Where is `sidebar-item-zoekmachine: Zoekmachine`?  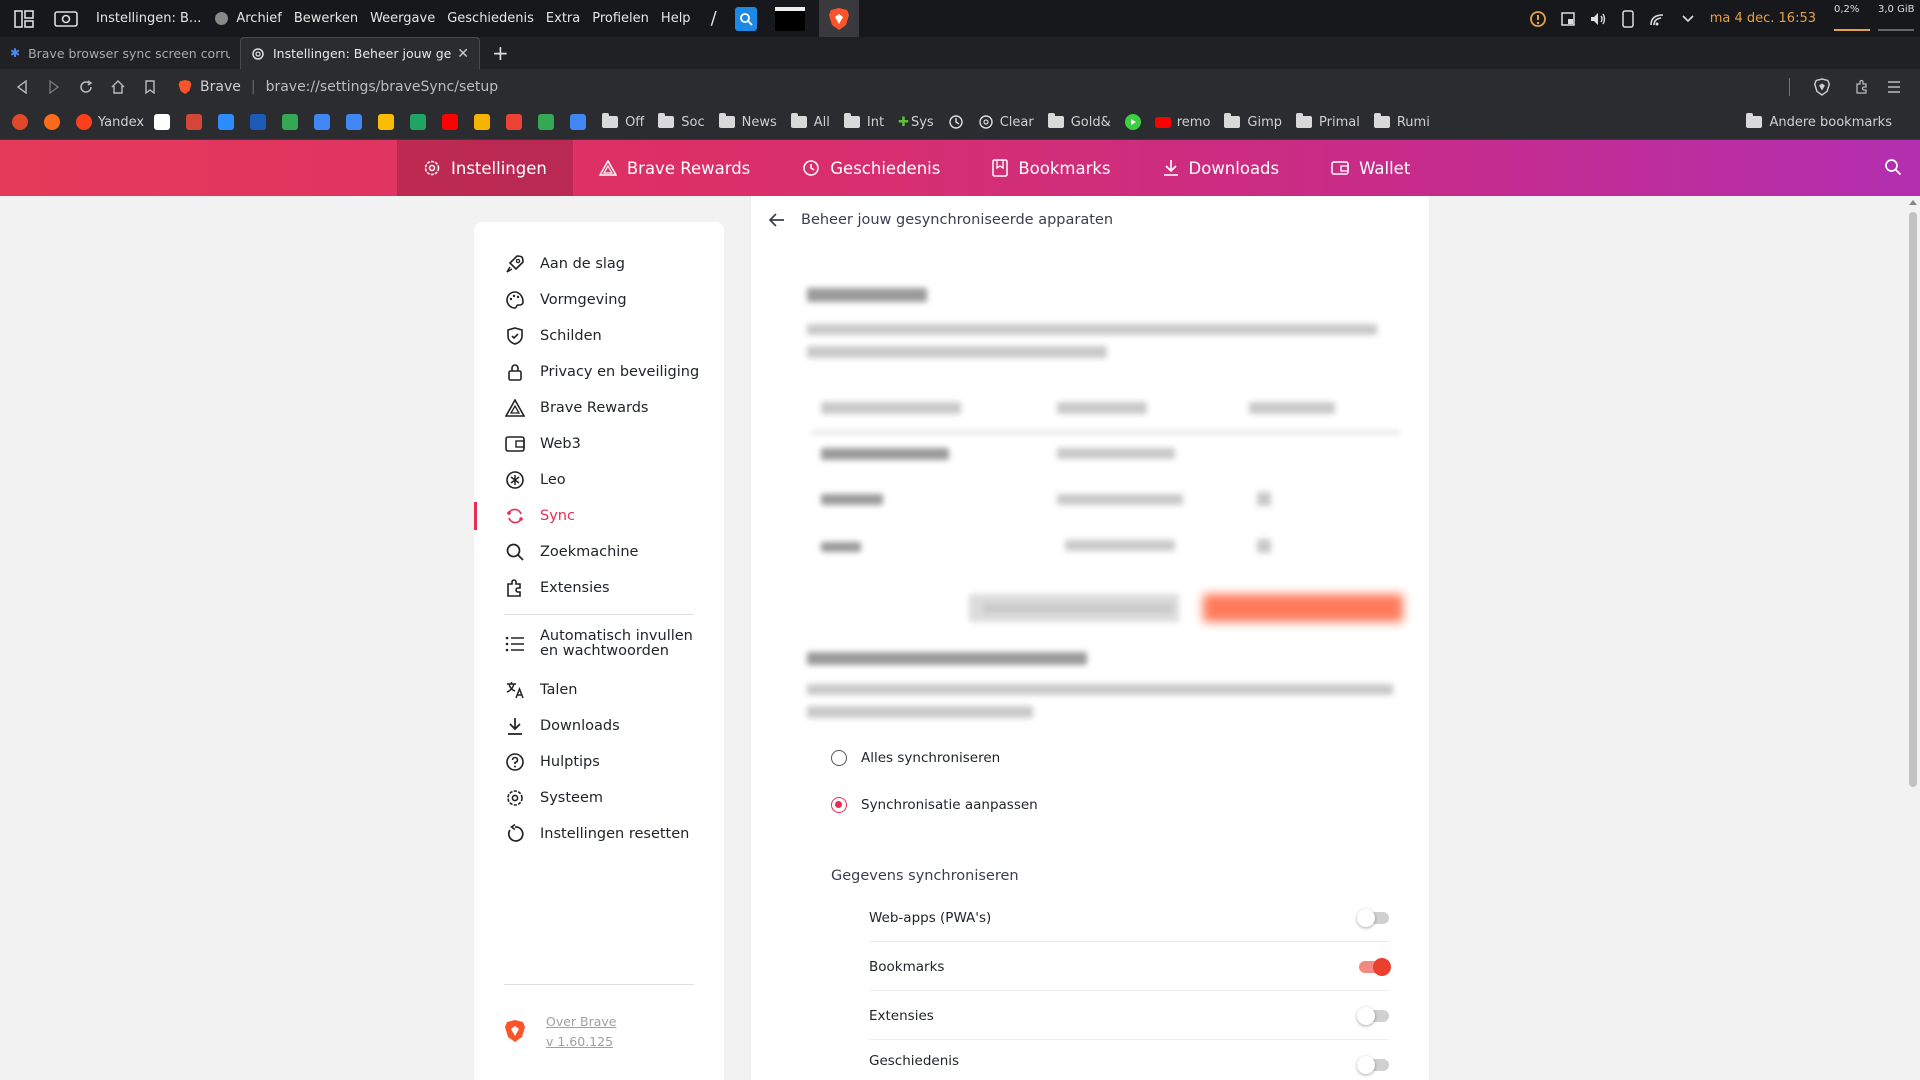
sidebar-item-zoekmachine: Zoekmachine is located at coordinates (599, 552).